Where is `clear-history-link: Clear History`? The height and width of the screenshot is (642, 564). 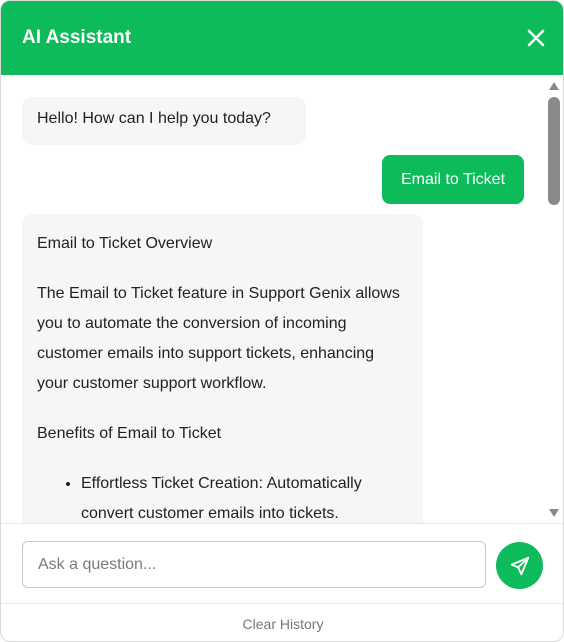 clear-history-link: Clear History is located at coordinates (283, 624).